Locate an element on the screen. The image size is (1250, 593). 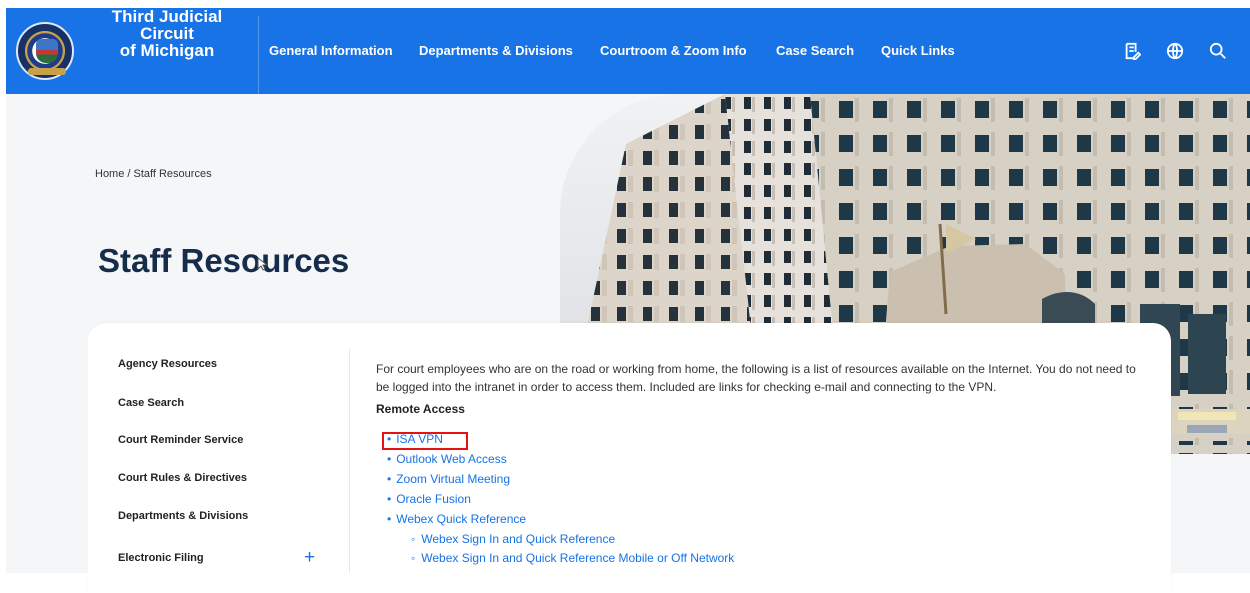
remote-access-heading: Remote Access is located at coordinates (420, 409).